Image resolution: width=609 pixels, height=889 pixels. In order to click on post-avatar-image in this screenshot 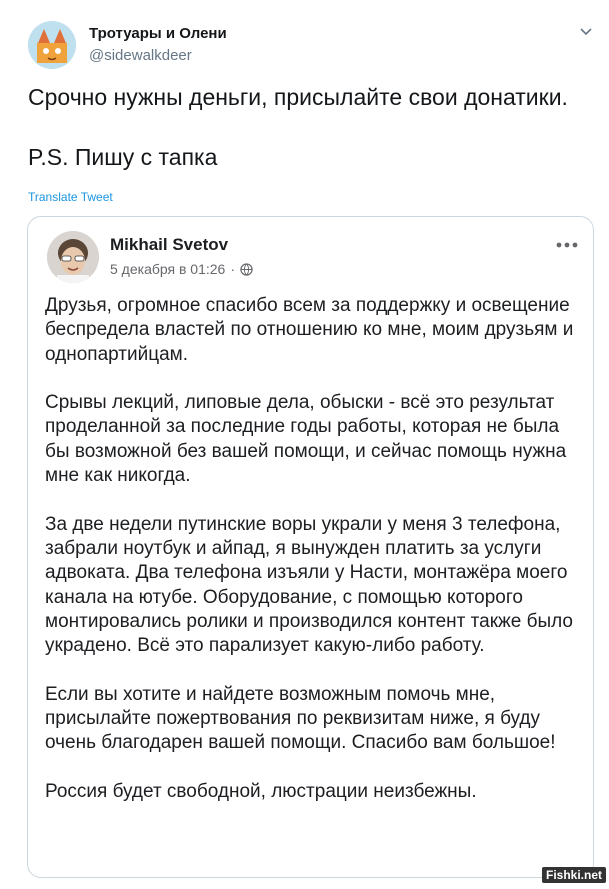, I will do `click(73, 257)`.